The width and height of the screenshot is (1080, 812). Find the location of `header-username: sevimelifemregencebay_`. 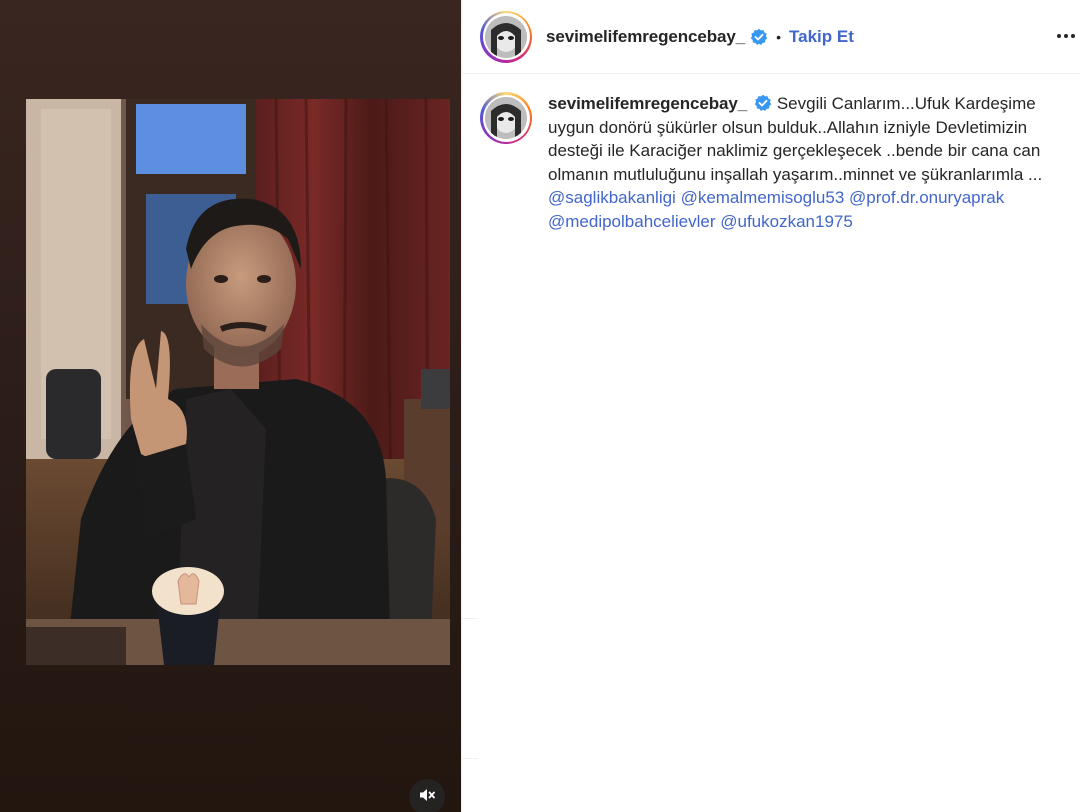

header-username: sevimelifemregencebay_ is located at coordinates (645, 37).